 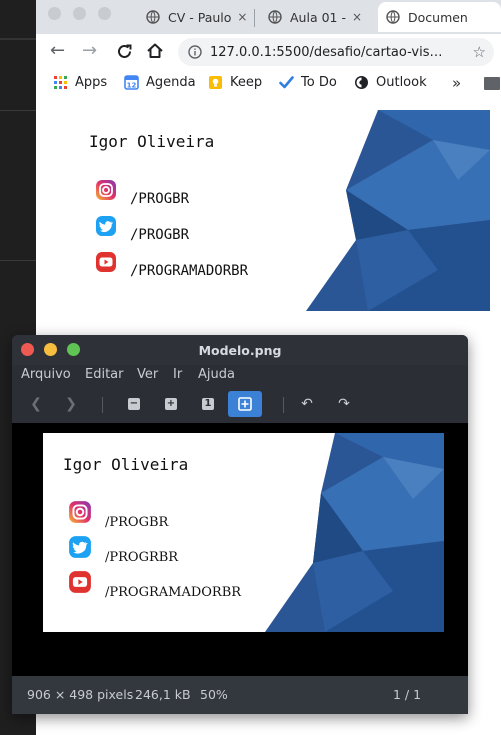 I want to click on preview-instagram-row: /PROGBR, so click(x=118, y=511).